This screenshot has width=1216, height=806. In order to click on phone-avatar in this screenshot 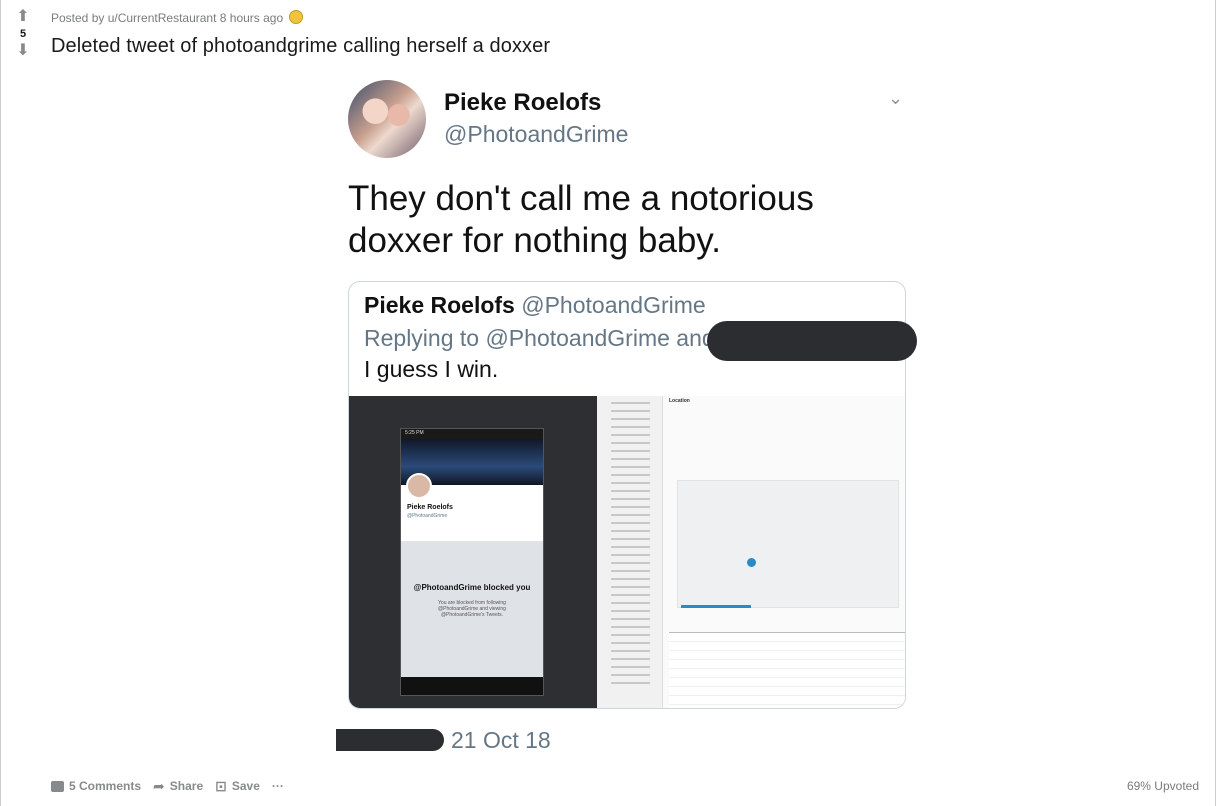, I will do `click(419, 486)`.